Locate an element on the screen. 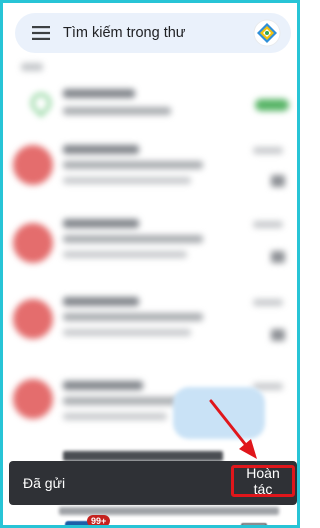  account-avatar-icon is located at coordinates (267, 33).